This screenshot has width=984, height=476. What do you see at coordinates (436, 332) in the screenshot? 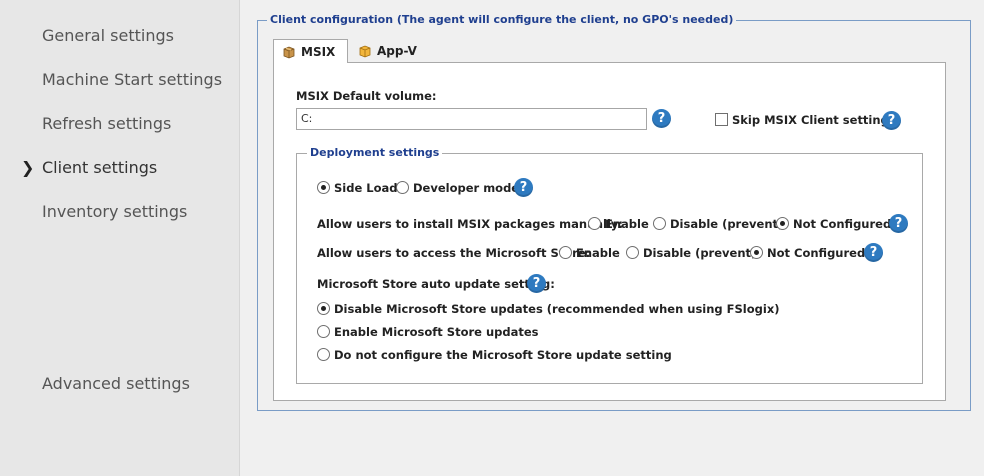
I see `enable-store-updates-label: Enable Microsoft Store updates` at bounding box center [436, 332].